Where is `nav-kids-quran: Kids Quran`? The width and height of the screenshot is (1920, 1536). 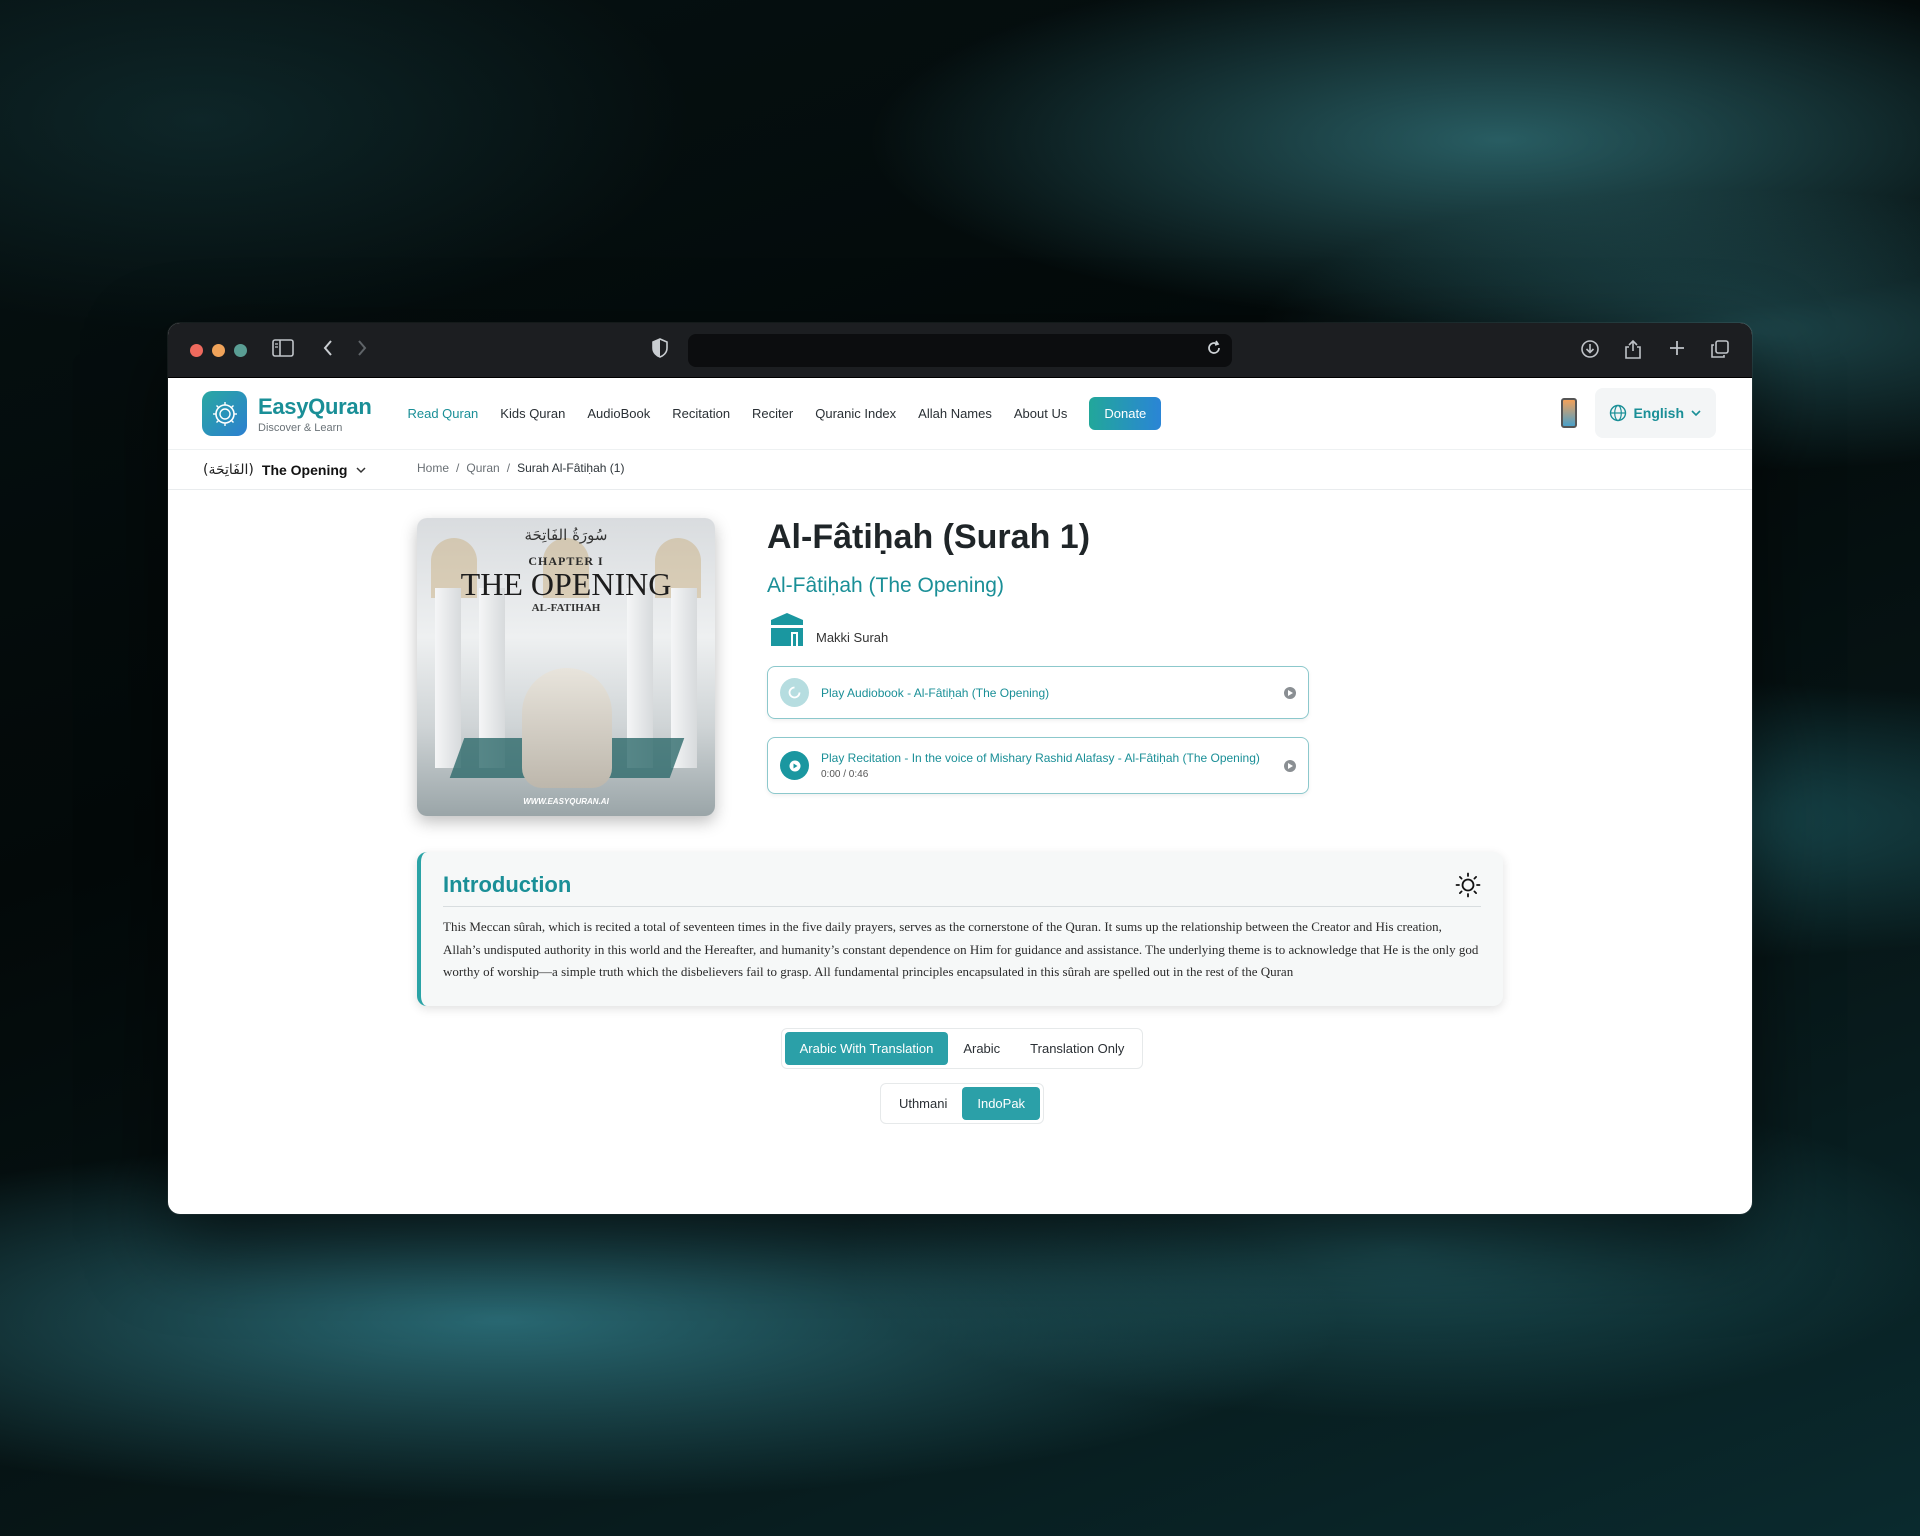
nav-kids-quran: Kids Quran is located at coordinates (532, 413).